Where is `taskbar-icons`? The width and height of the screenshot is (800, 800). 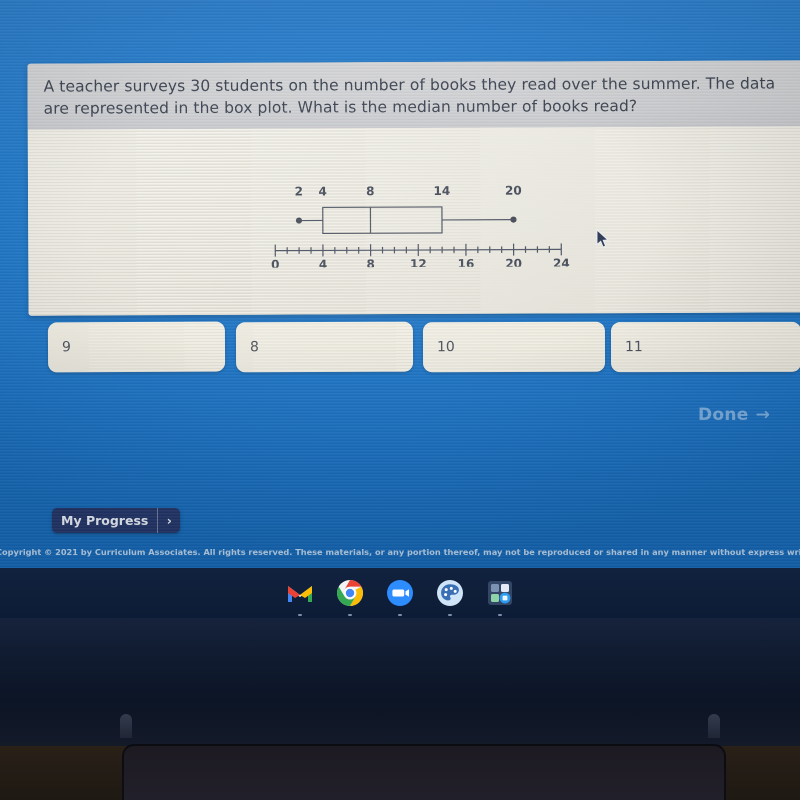 taskbar-icons is located at coordinates (400, 593).